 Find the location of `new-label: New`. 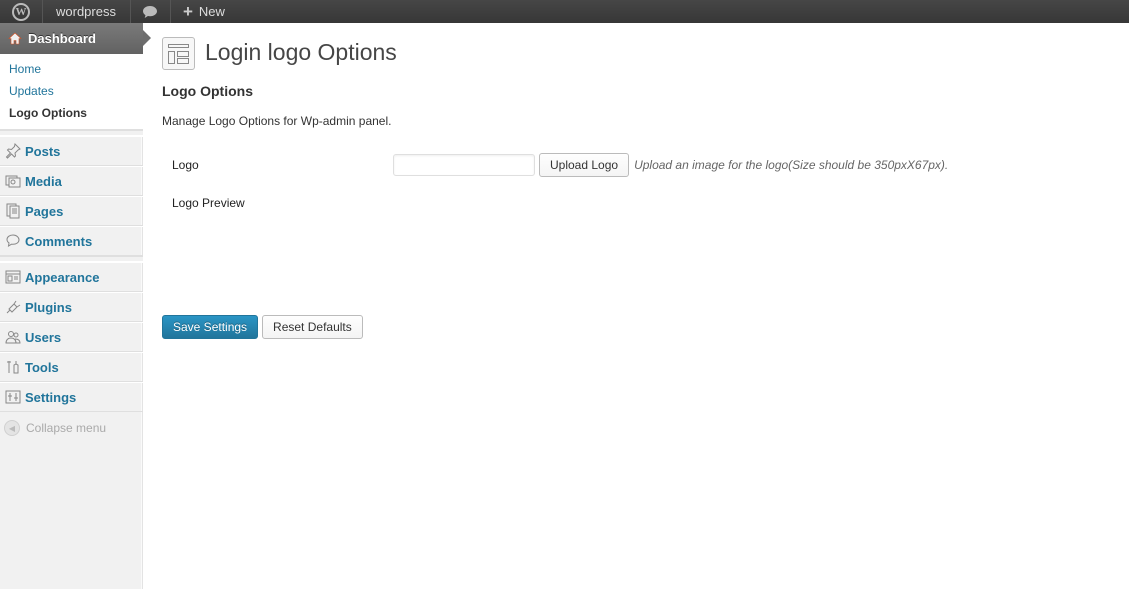

new-label: New is located at coordinates (211, 11).